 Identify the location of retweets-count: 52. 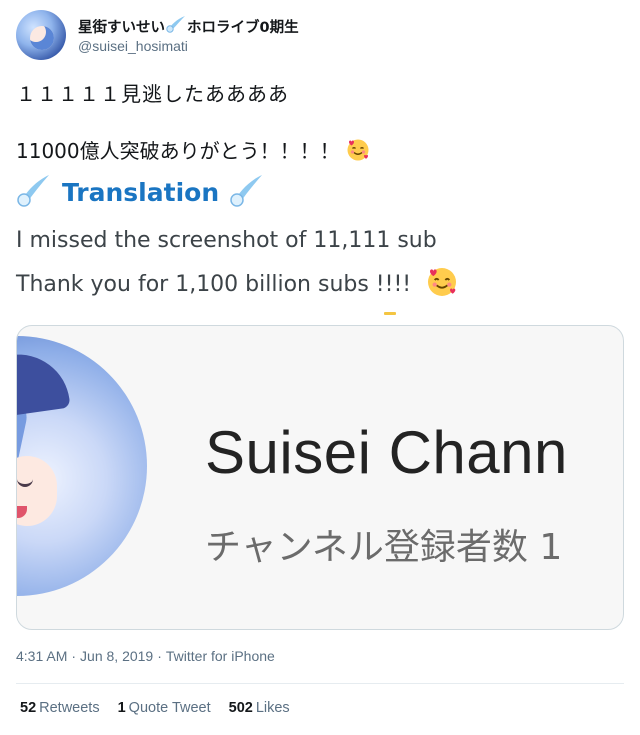
(28, 708).